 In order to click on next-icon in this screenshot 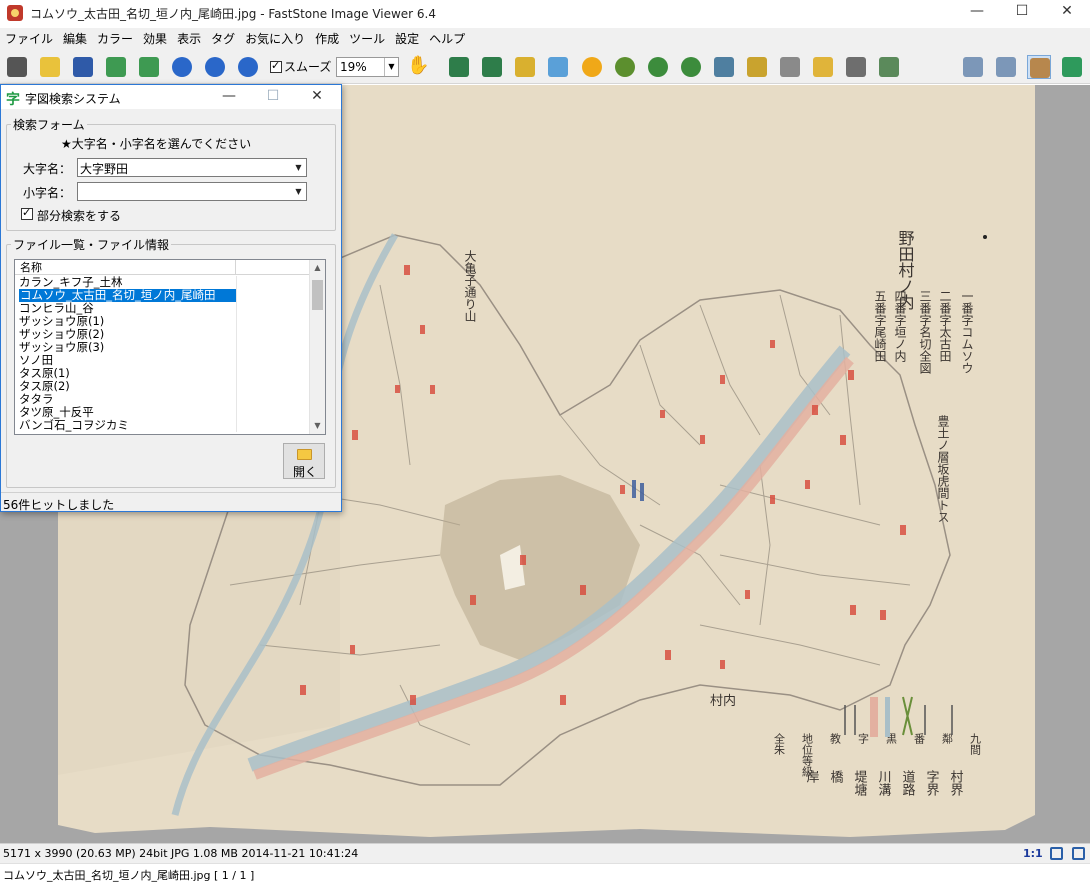, I will do `click(149, 67)`.